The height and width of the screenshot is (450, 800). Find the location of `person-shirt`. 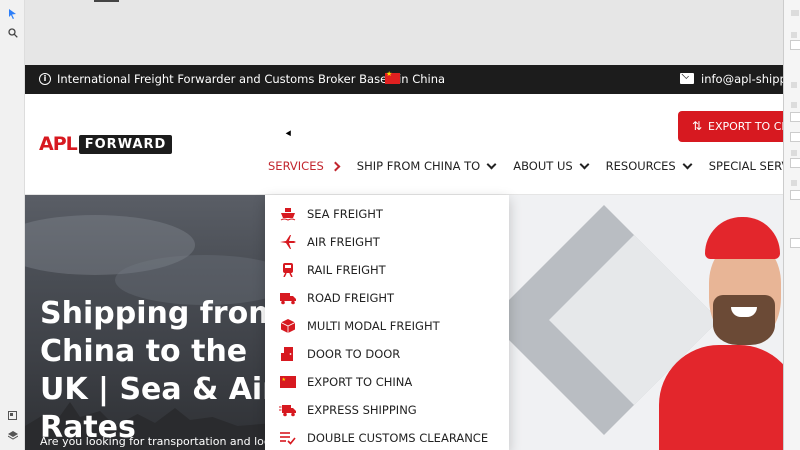

person-shirt is located at coordinates (721, 397).